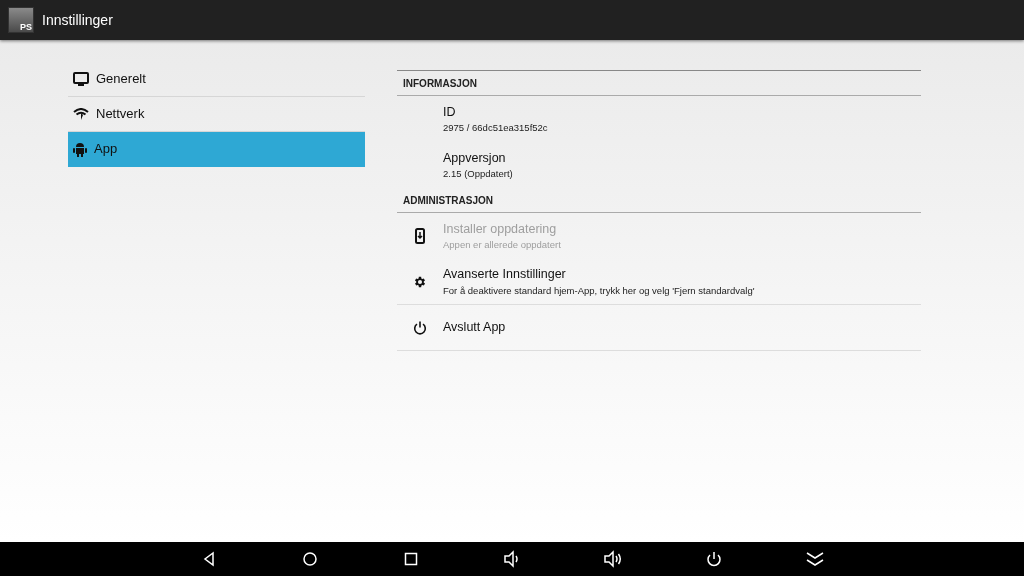 The width and height of the screenshot is (1024, 576). Describe the element at coordinates (81, 79) in the screenshot. I see `display-icon` at that location.